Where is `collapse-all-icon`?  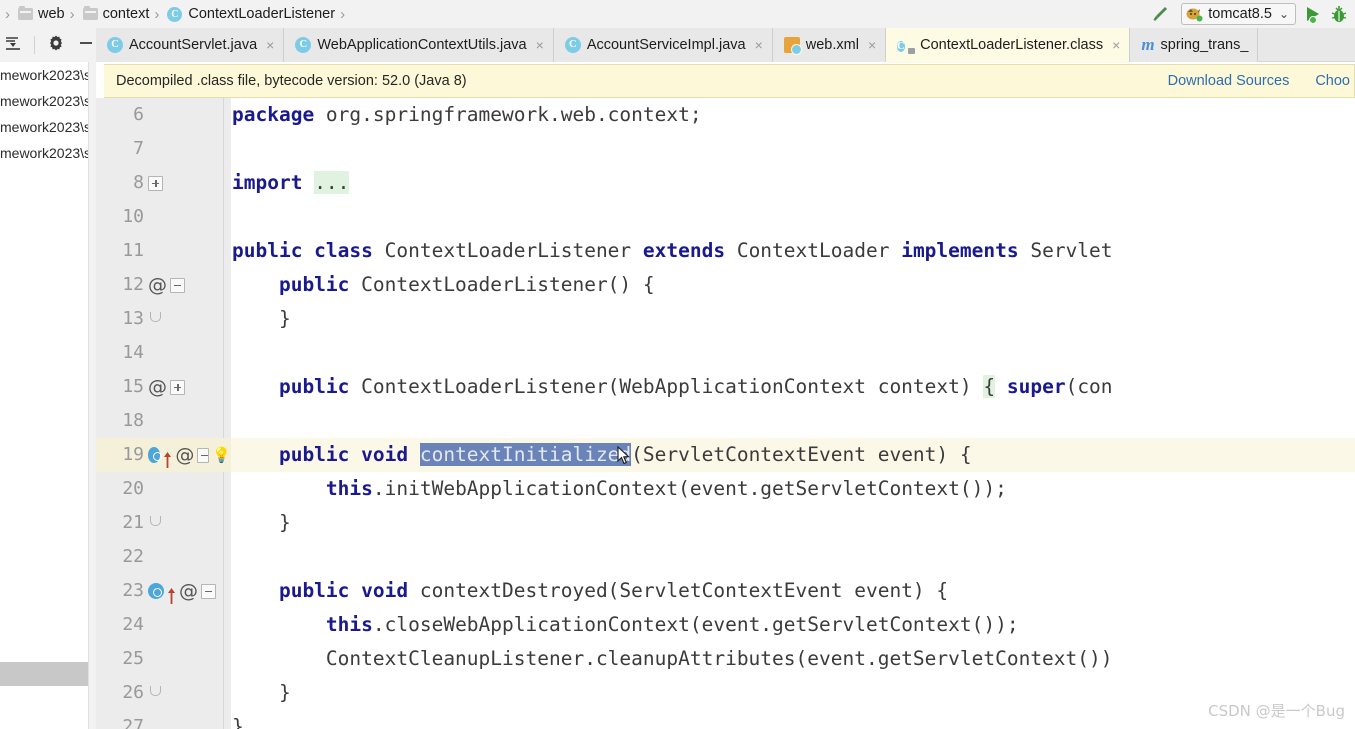 collapse-all-icon is located at coordinates (13, 45).